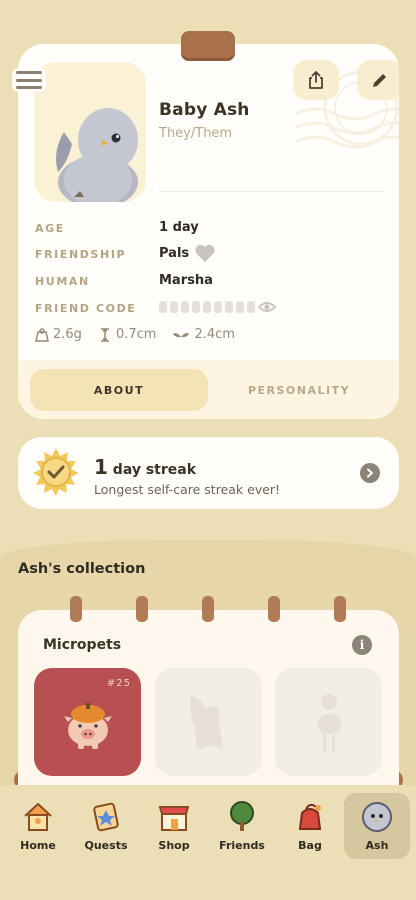 The image size is (416, 900). I want to click on pet-avatar, so click(90, 132).